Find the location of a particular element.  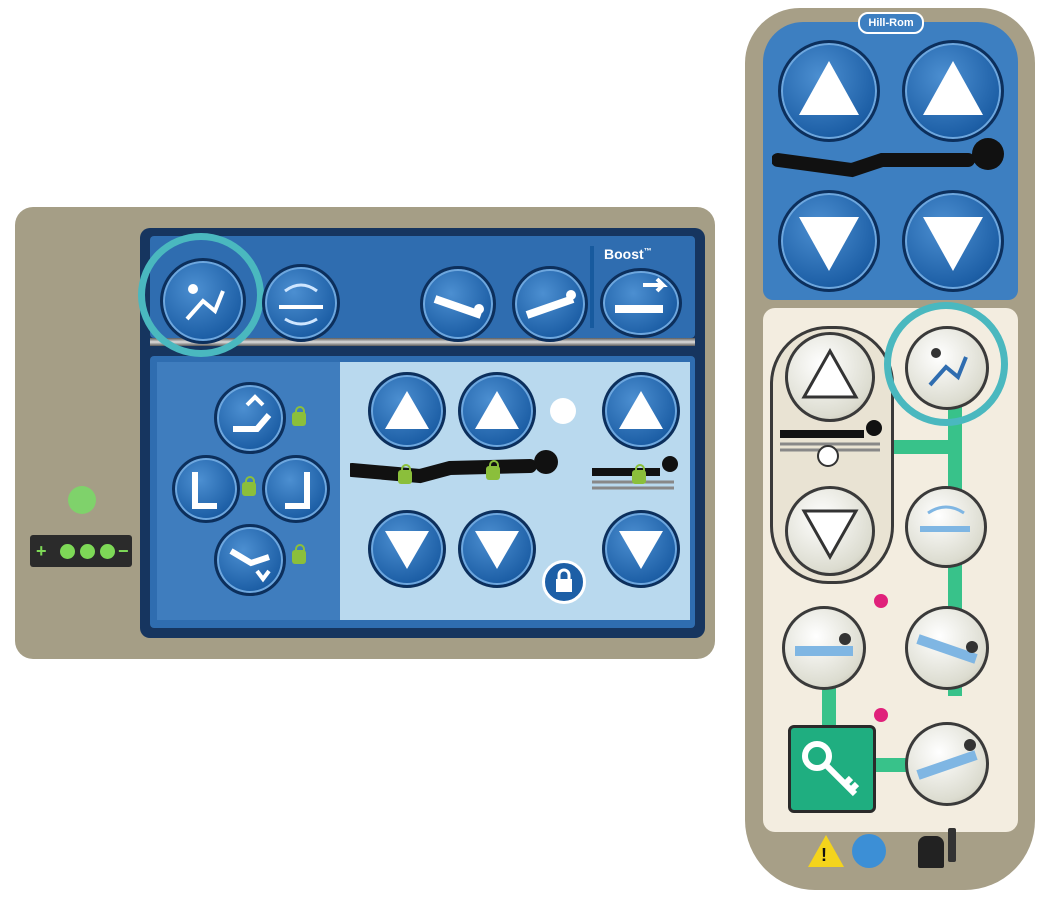

head-up-button is located at coordinates (250, 418).